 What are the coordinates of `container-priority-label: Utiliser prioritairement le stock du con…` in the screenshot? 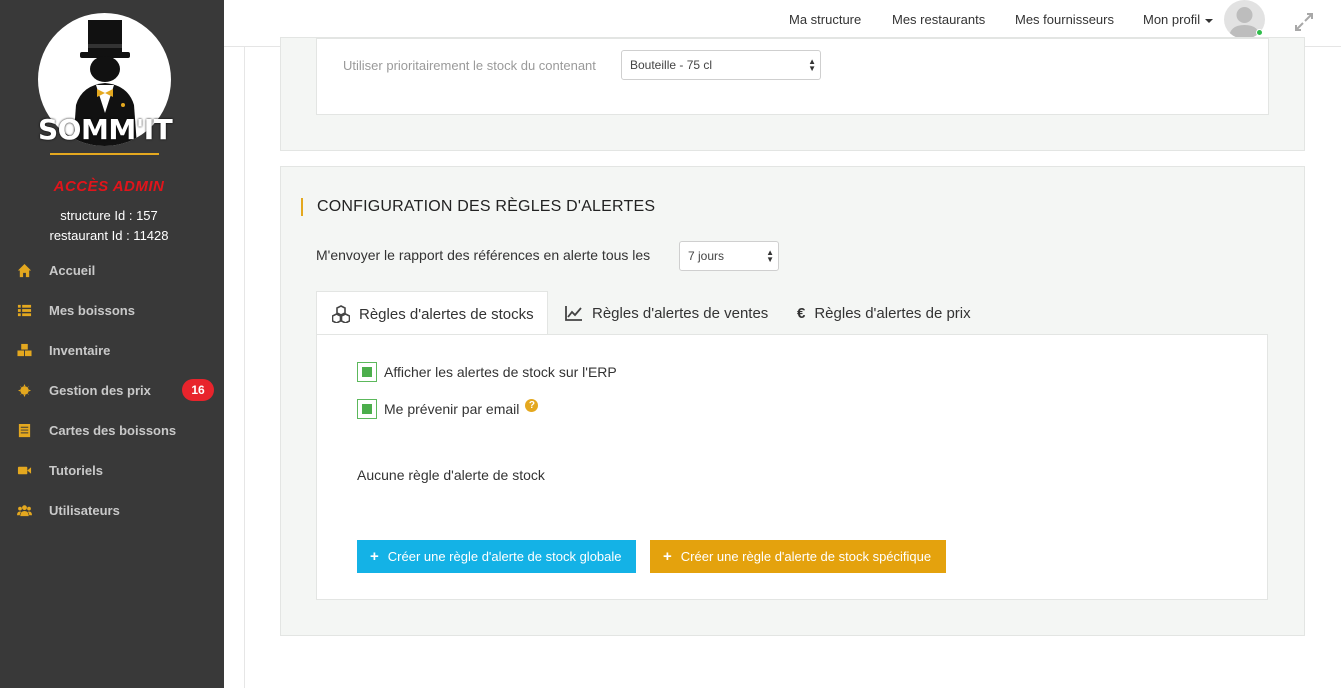 It's located at (469, 65).